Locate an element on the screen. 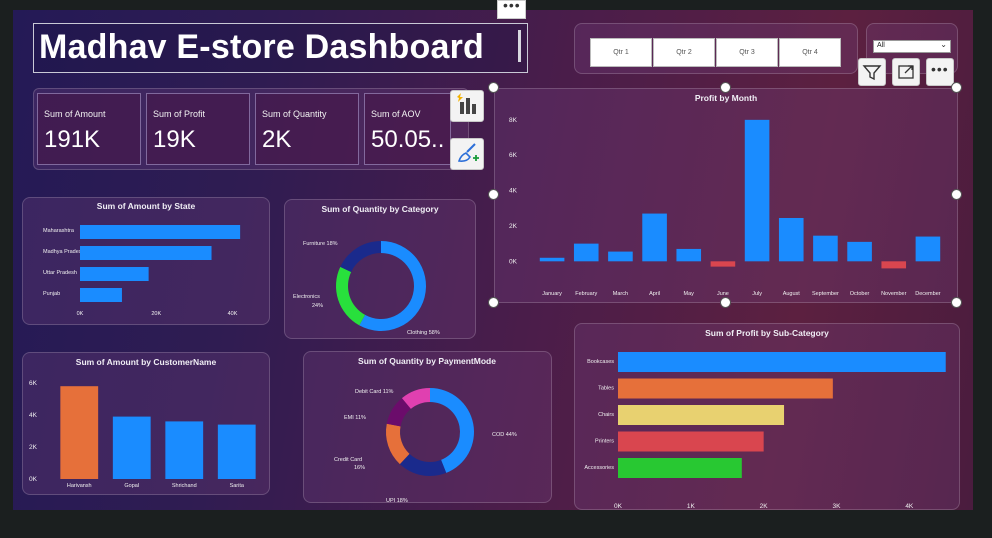  y-tick-label: Tables is located at coordinates (606, 389).